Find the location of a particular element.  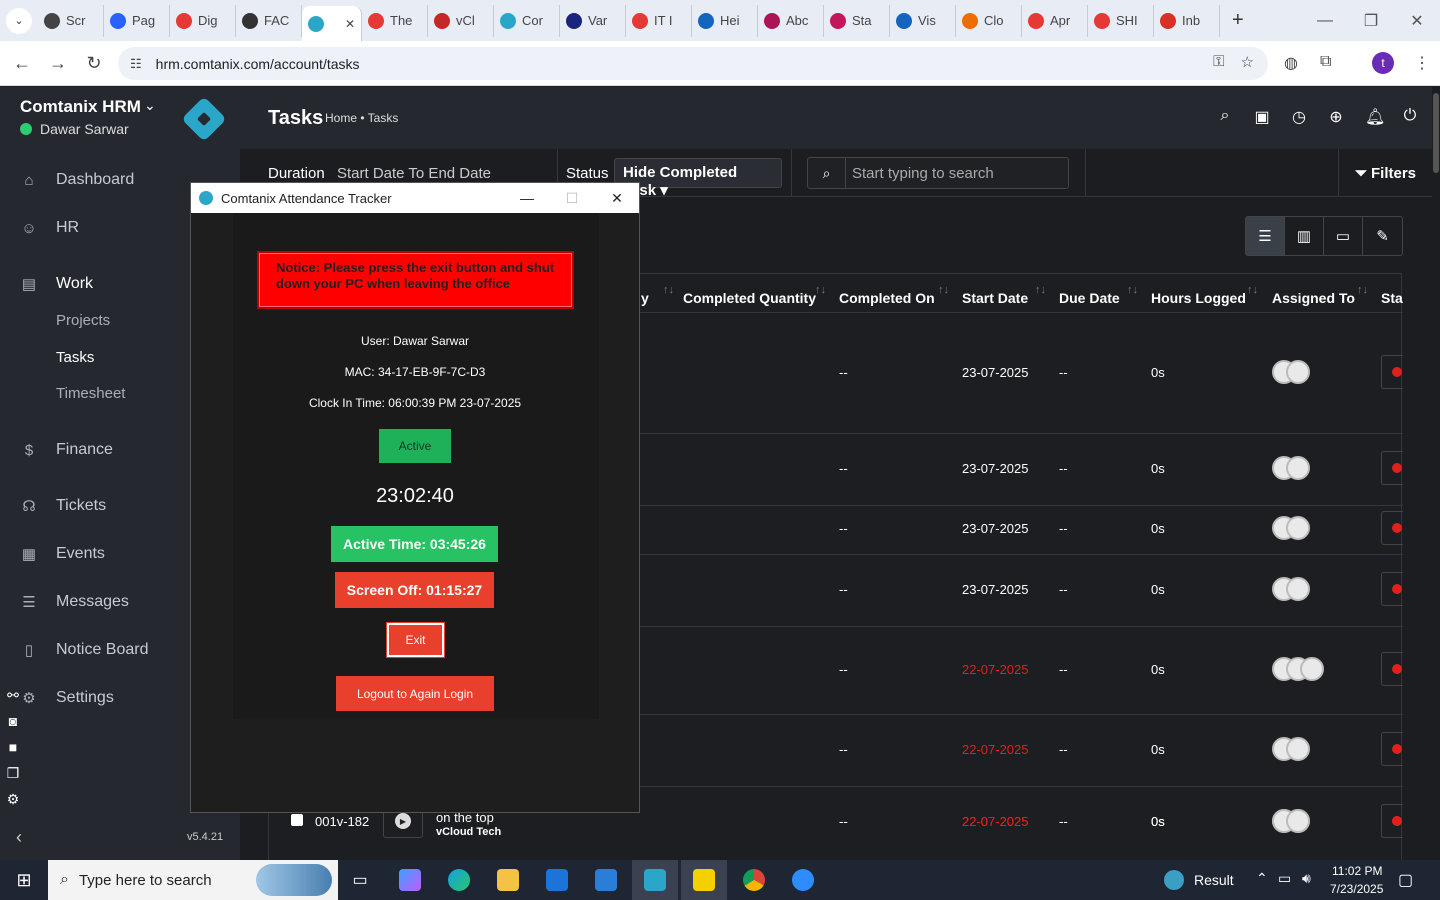

add-icon: ⊕ is located at coordinates (1336, 117).